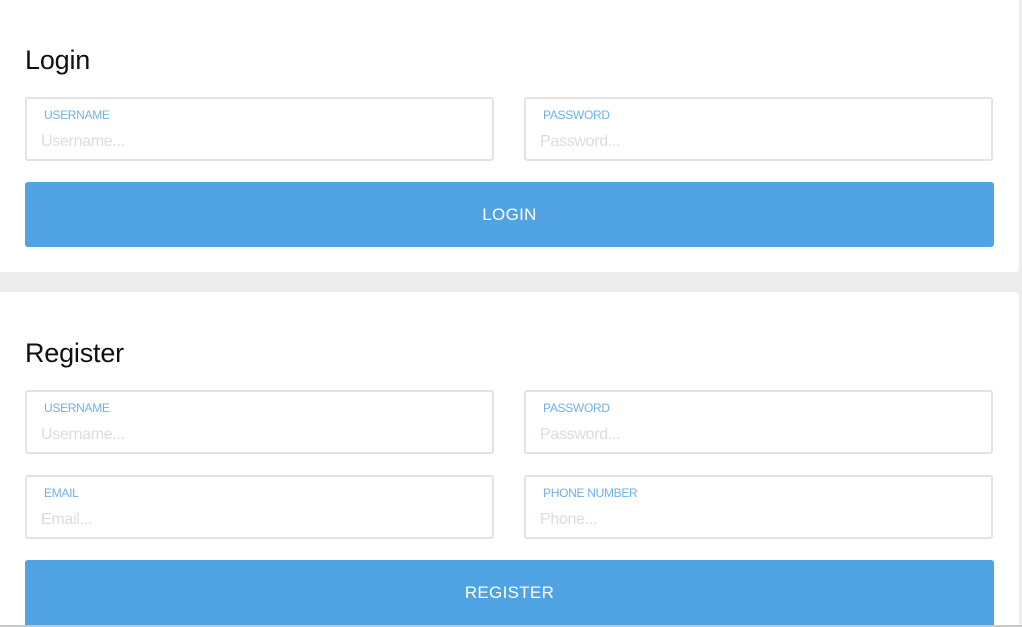 This screenshot has width=1022, height=627. I want to click on register-username-field: USERNAME, so click(259, 422).